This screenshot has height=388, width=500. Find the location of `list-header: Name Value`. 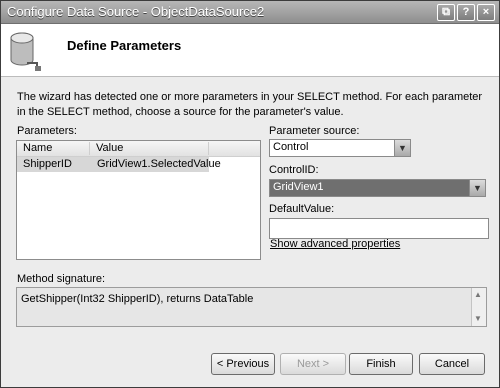

list-header: Name Value is located at coordinates (138, 149).